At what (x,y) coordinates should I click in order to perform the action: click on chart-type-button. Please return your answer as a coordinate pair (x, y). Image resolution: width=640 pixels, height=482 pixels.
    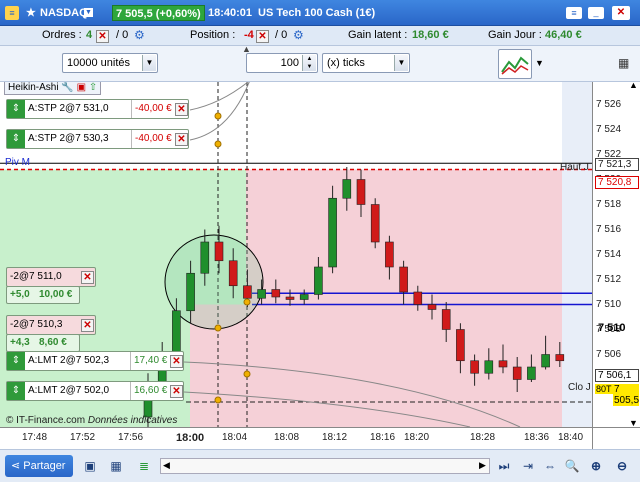
    Looking at the image, I should click on (515, 64).